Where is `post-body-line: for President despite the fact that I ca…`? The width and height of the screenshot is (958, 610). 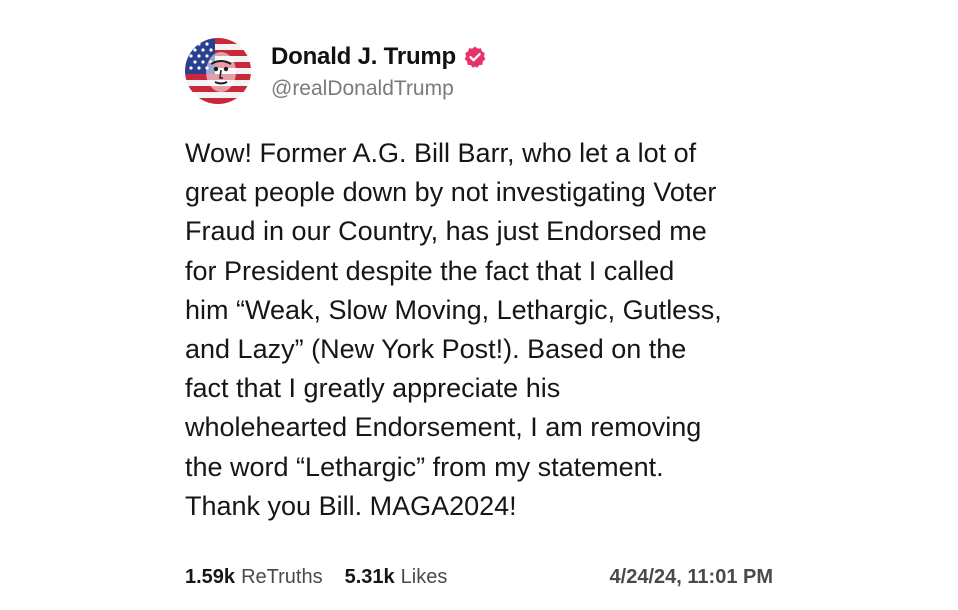 post-body-line: for President despite the fact that I ca… is located at coordinates (430, 270).